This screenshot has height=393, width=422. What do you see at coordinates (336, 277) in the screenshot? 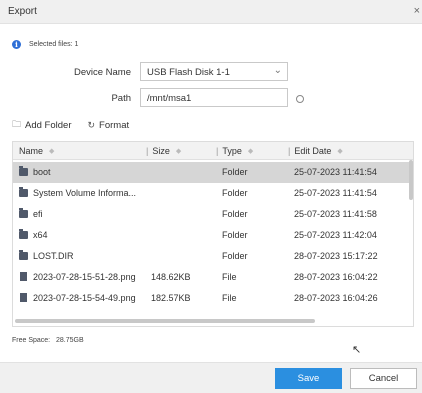
I see `row-date: 28-07-2023 16:04:22` at bounding box center [336, 277].